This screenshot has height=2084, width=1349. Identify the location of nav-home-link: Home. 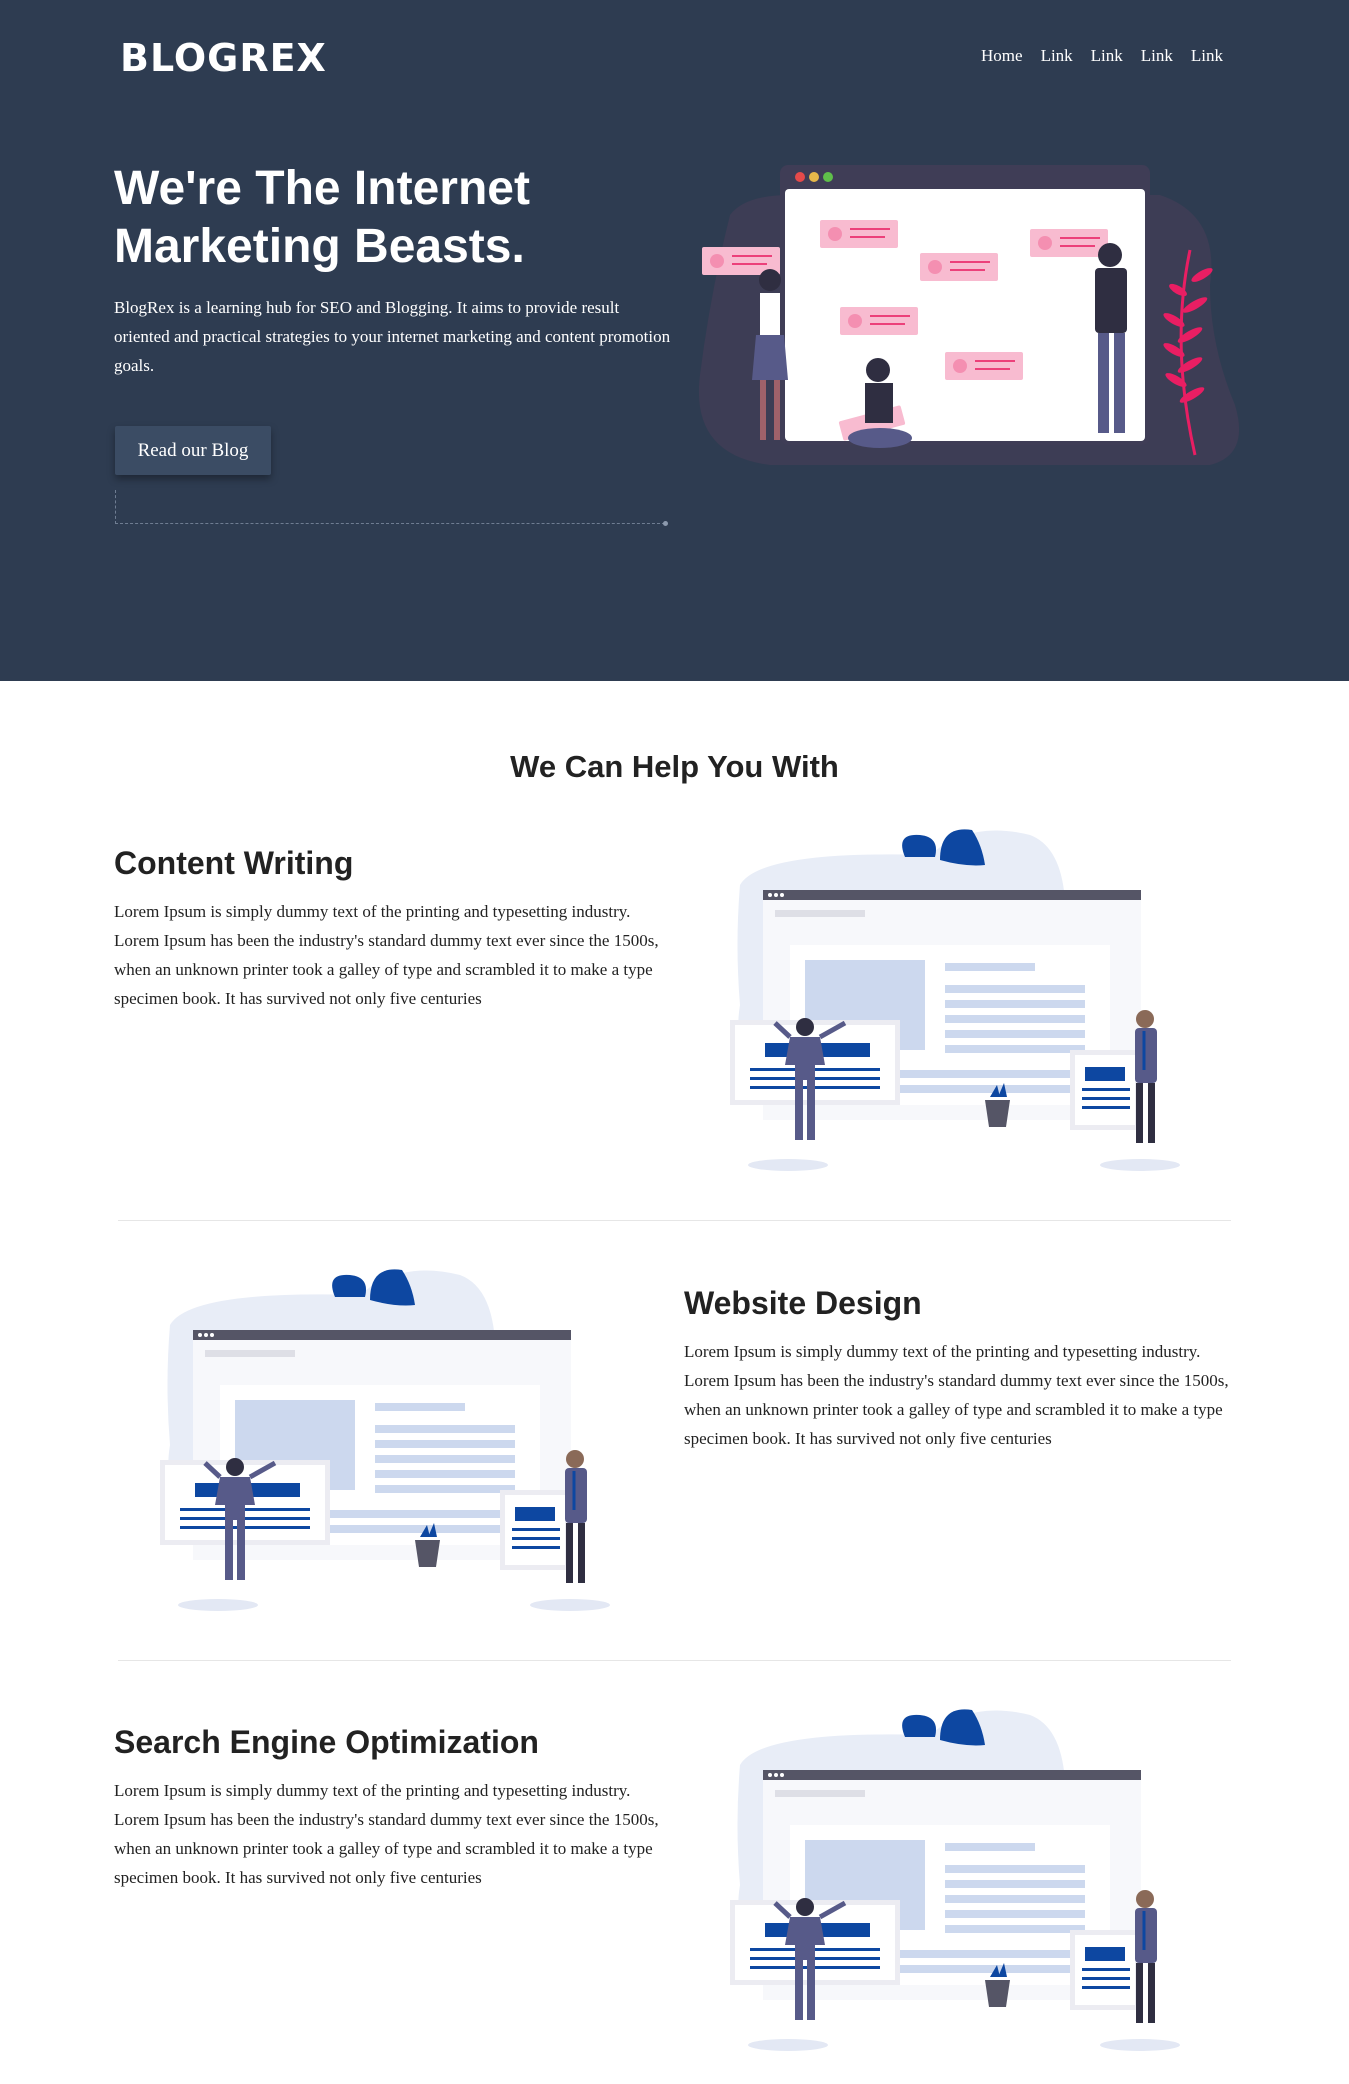
(1002, 56).